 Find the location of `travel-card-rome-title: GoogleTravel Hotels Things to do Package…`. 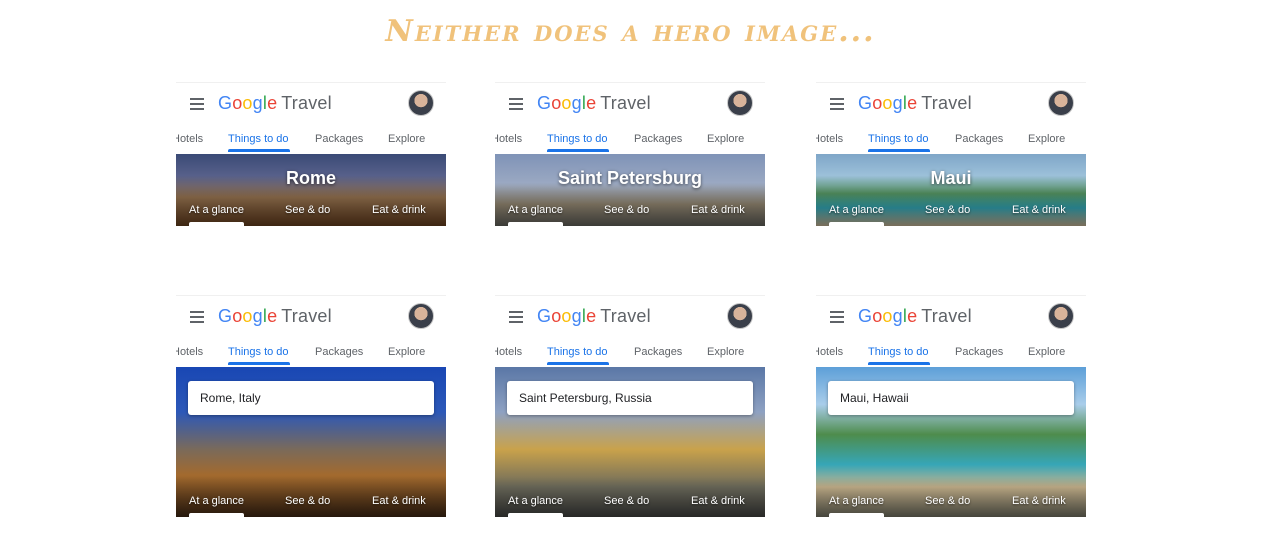

travel-card-rome-title: GoogleTravel Hotels Things to do Package… is located at coordinates (311, 166).